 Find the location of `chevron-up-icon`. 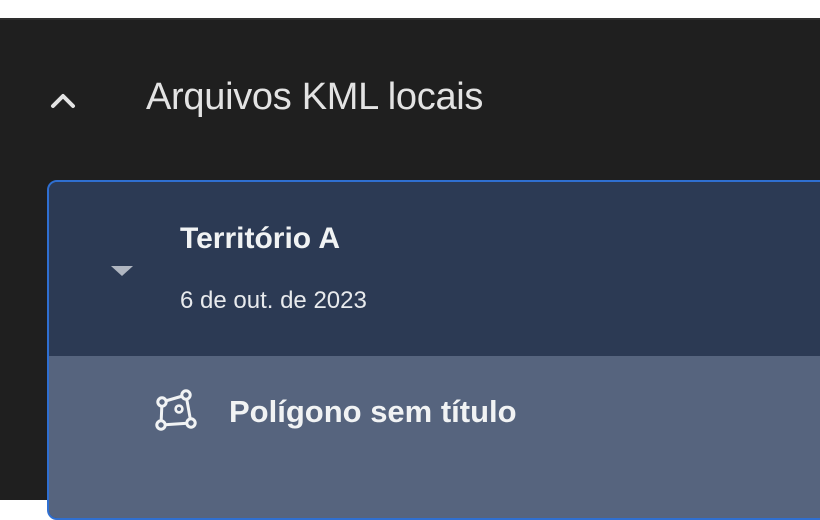

chevron-up-icon is located at coordinates (63, 101).